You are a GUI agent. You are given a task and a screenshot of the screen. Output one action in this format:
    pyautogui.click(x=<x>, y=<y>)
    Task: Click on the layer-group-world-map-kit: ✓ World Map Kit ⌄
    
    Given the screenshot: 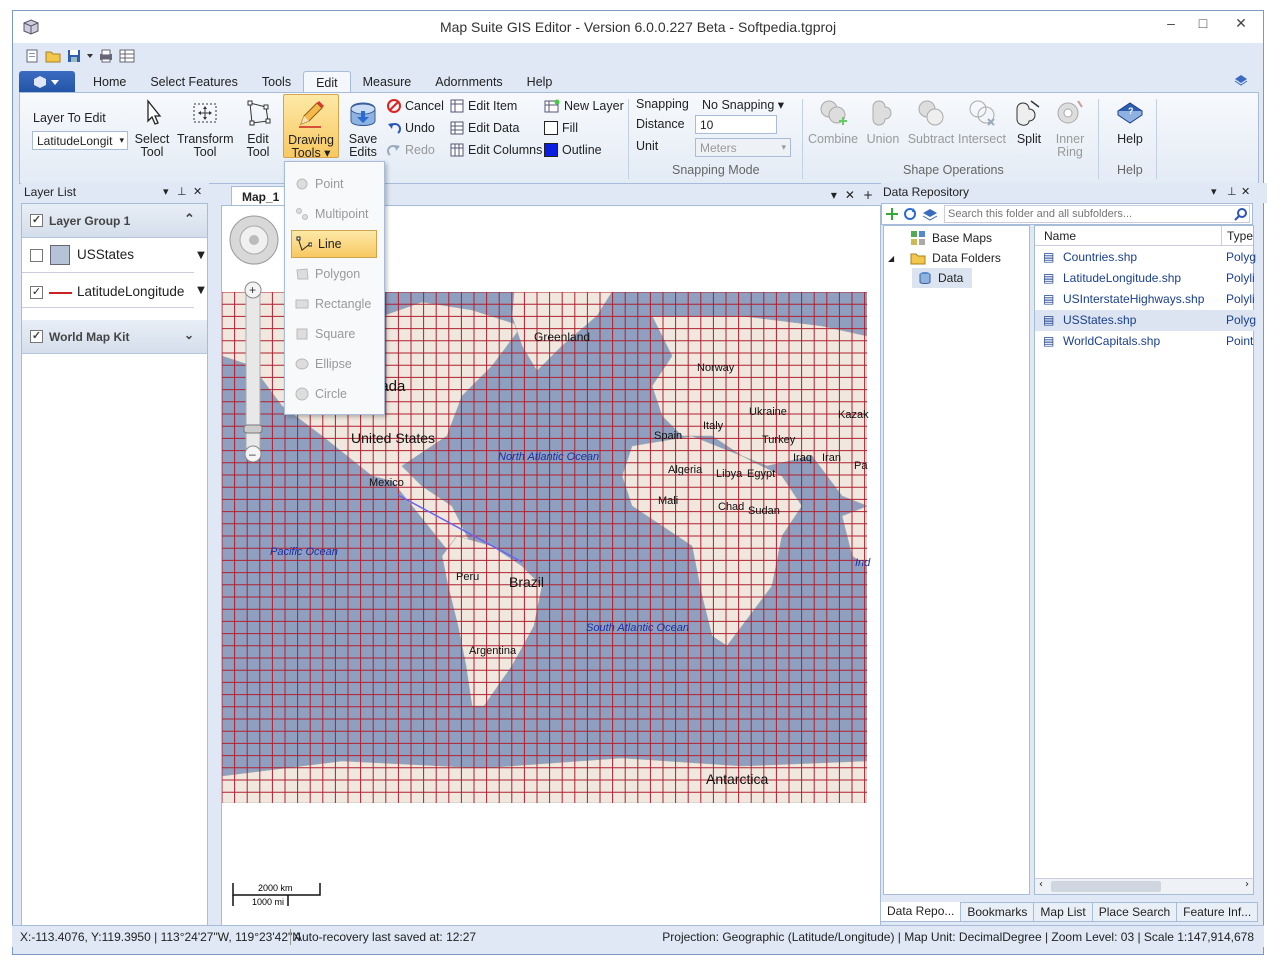 What is the action you would take?
    pyautogui.click(x=114, y=337)
    